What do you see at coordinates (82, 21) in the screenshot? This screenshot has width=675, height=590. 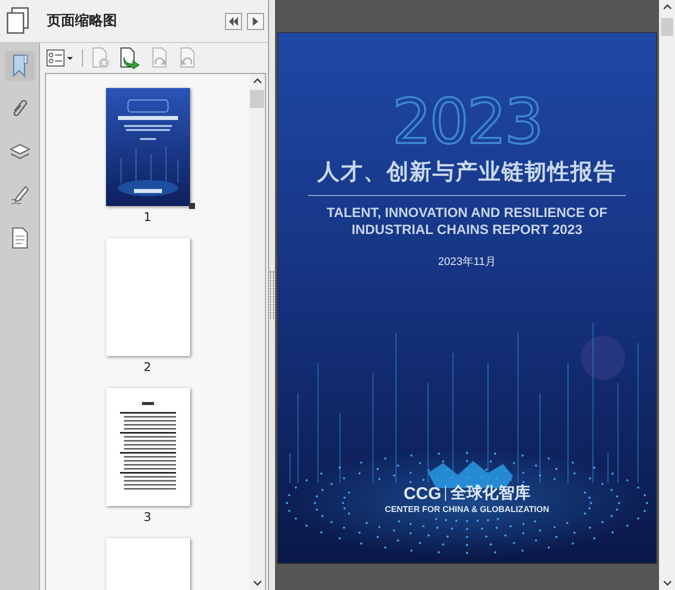 I see `panel-title: 页面缩略图` at bounding box center [82, 21].